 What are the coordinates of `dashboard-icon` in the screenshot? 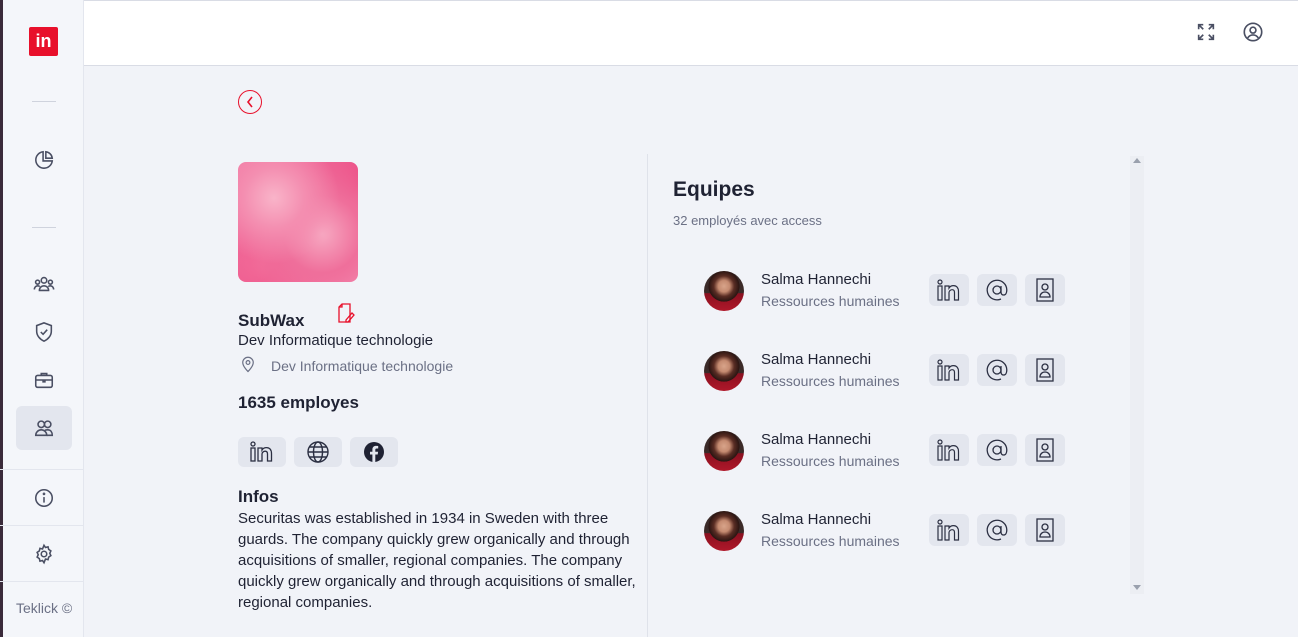 It's located at (44, 159).